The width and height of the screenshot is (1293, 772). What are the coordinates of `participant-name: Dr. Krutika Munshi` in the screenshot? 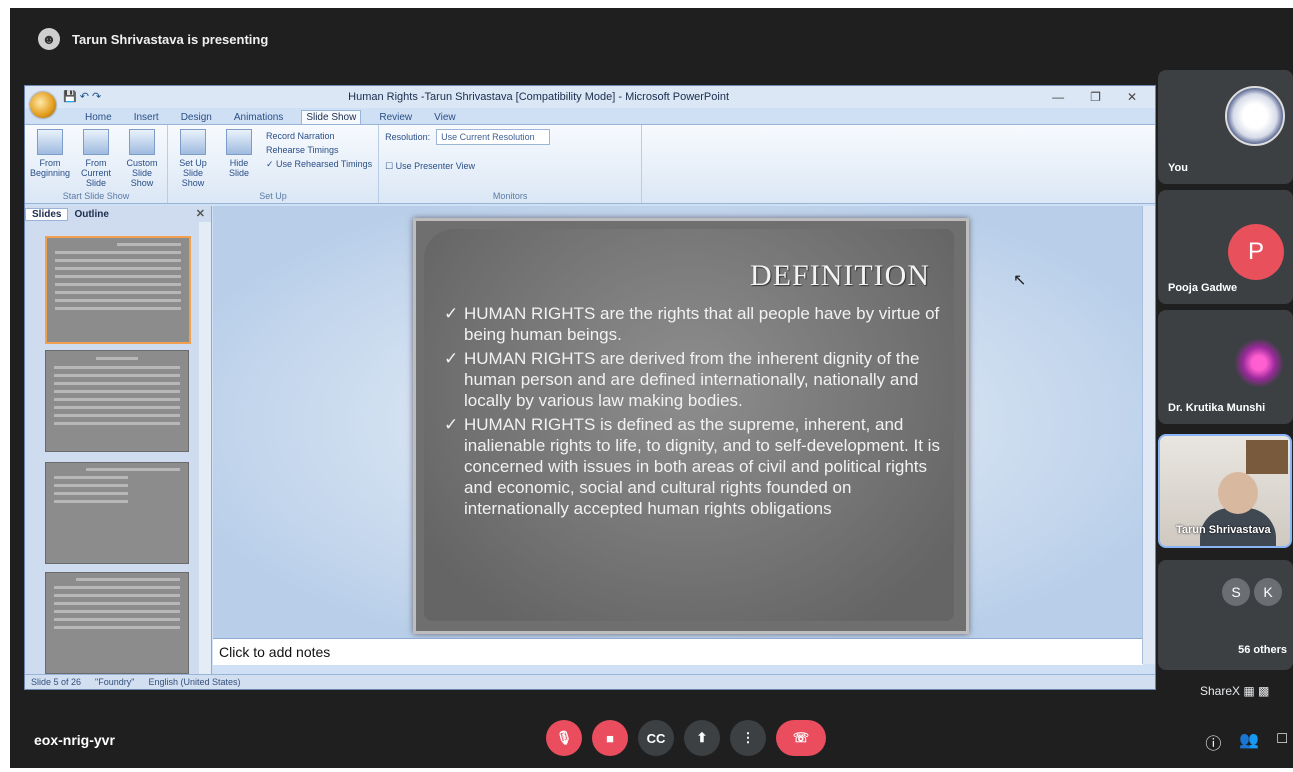 It's located at (1217, 408).